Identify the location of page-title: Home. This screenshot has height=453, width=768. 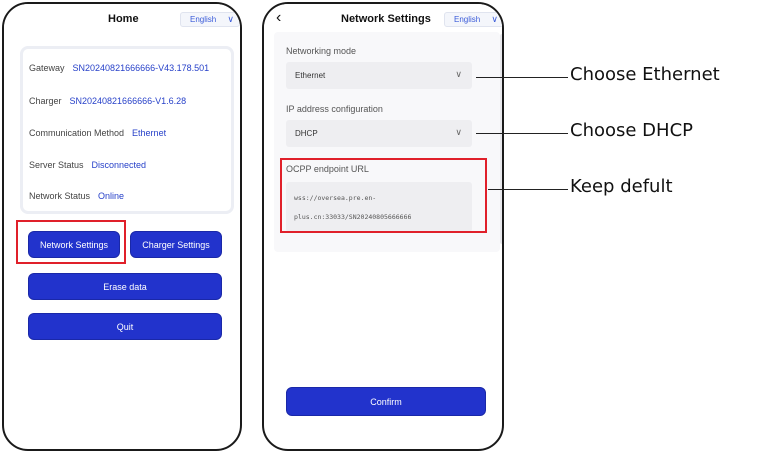
(123, 19).